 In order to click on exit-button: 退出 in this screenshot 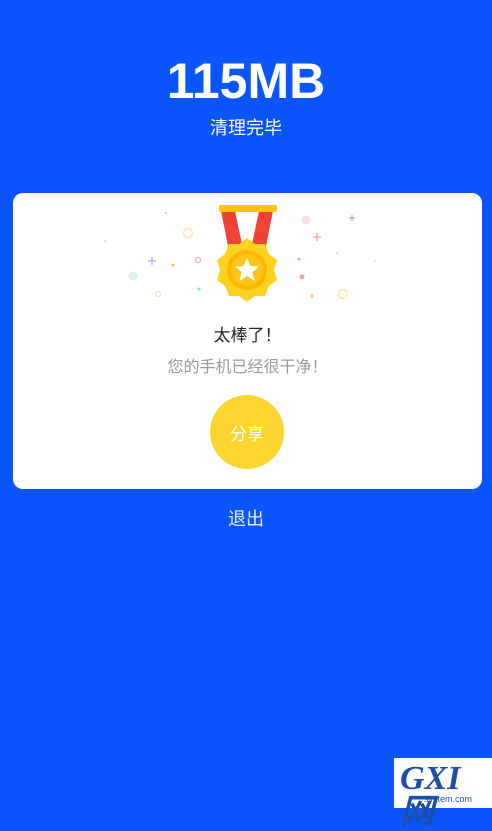, I will do `click(246, 518)`.